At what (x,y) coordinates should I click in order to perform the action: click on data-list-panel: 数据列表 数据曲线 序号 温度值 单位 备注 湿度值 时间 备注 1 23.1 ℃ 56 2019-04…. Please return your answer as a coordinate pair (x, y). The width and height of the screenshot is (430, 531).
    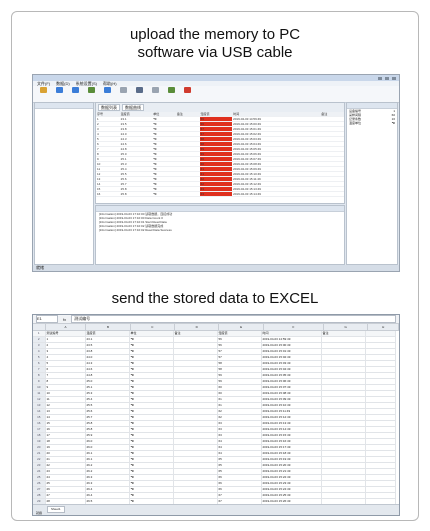
    Looking at the image, I should click on (220, 153).